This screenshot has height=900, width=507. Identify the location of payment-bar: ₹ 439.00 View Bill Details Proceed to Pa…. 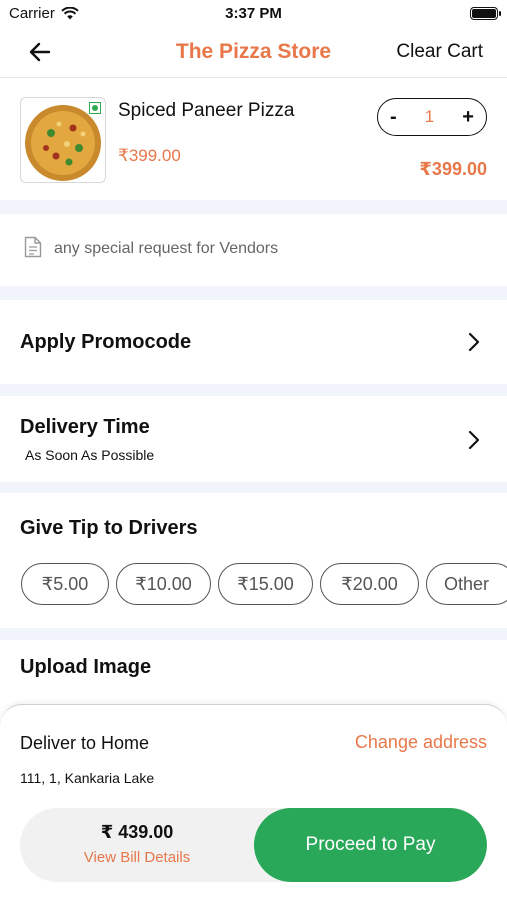
(253, 845).